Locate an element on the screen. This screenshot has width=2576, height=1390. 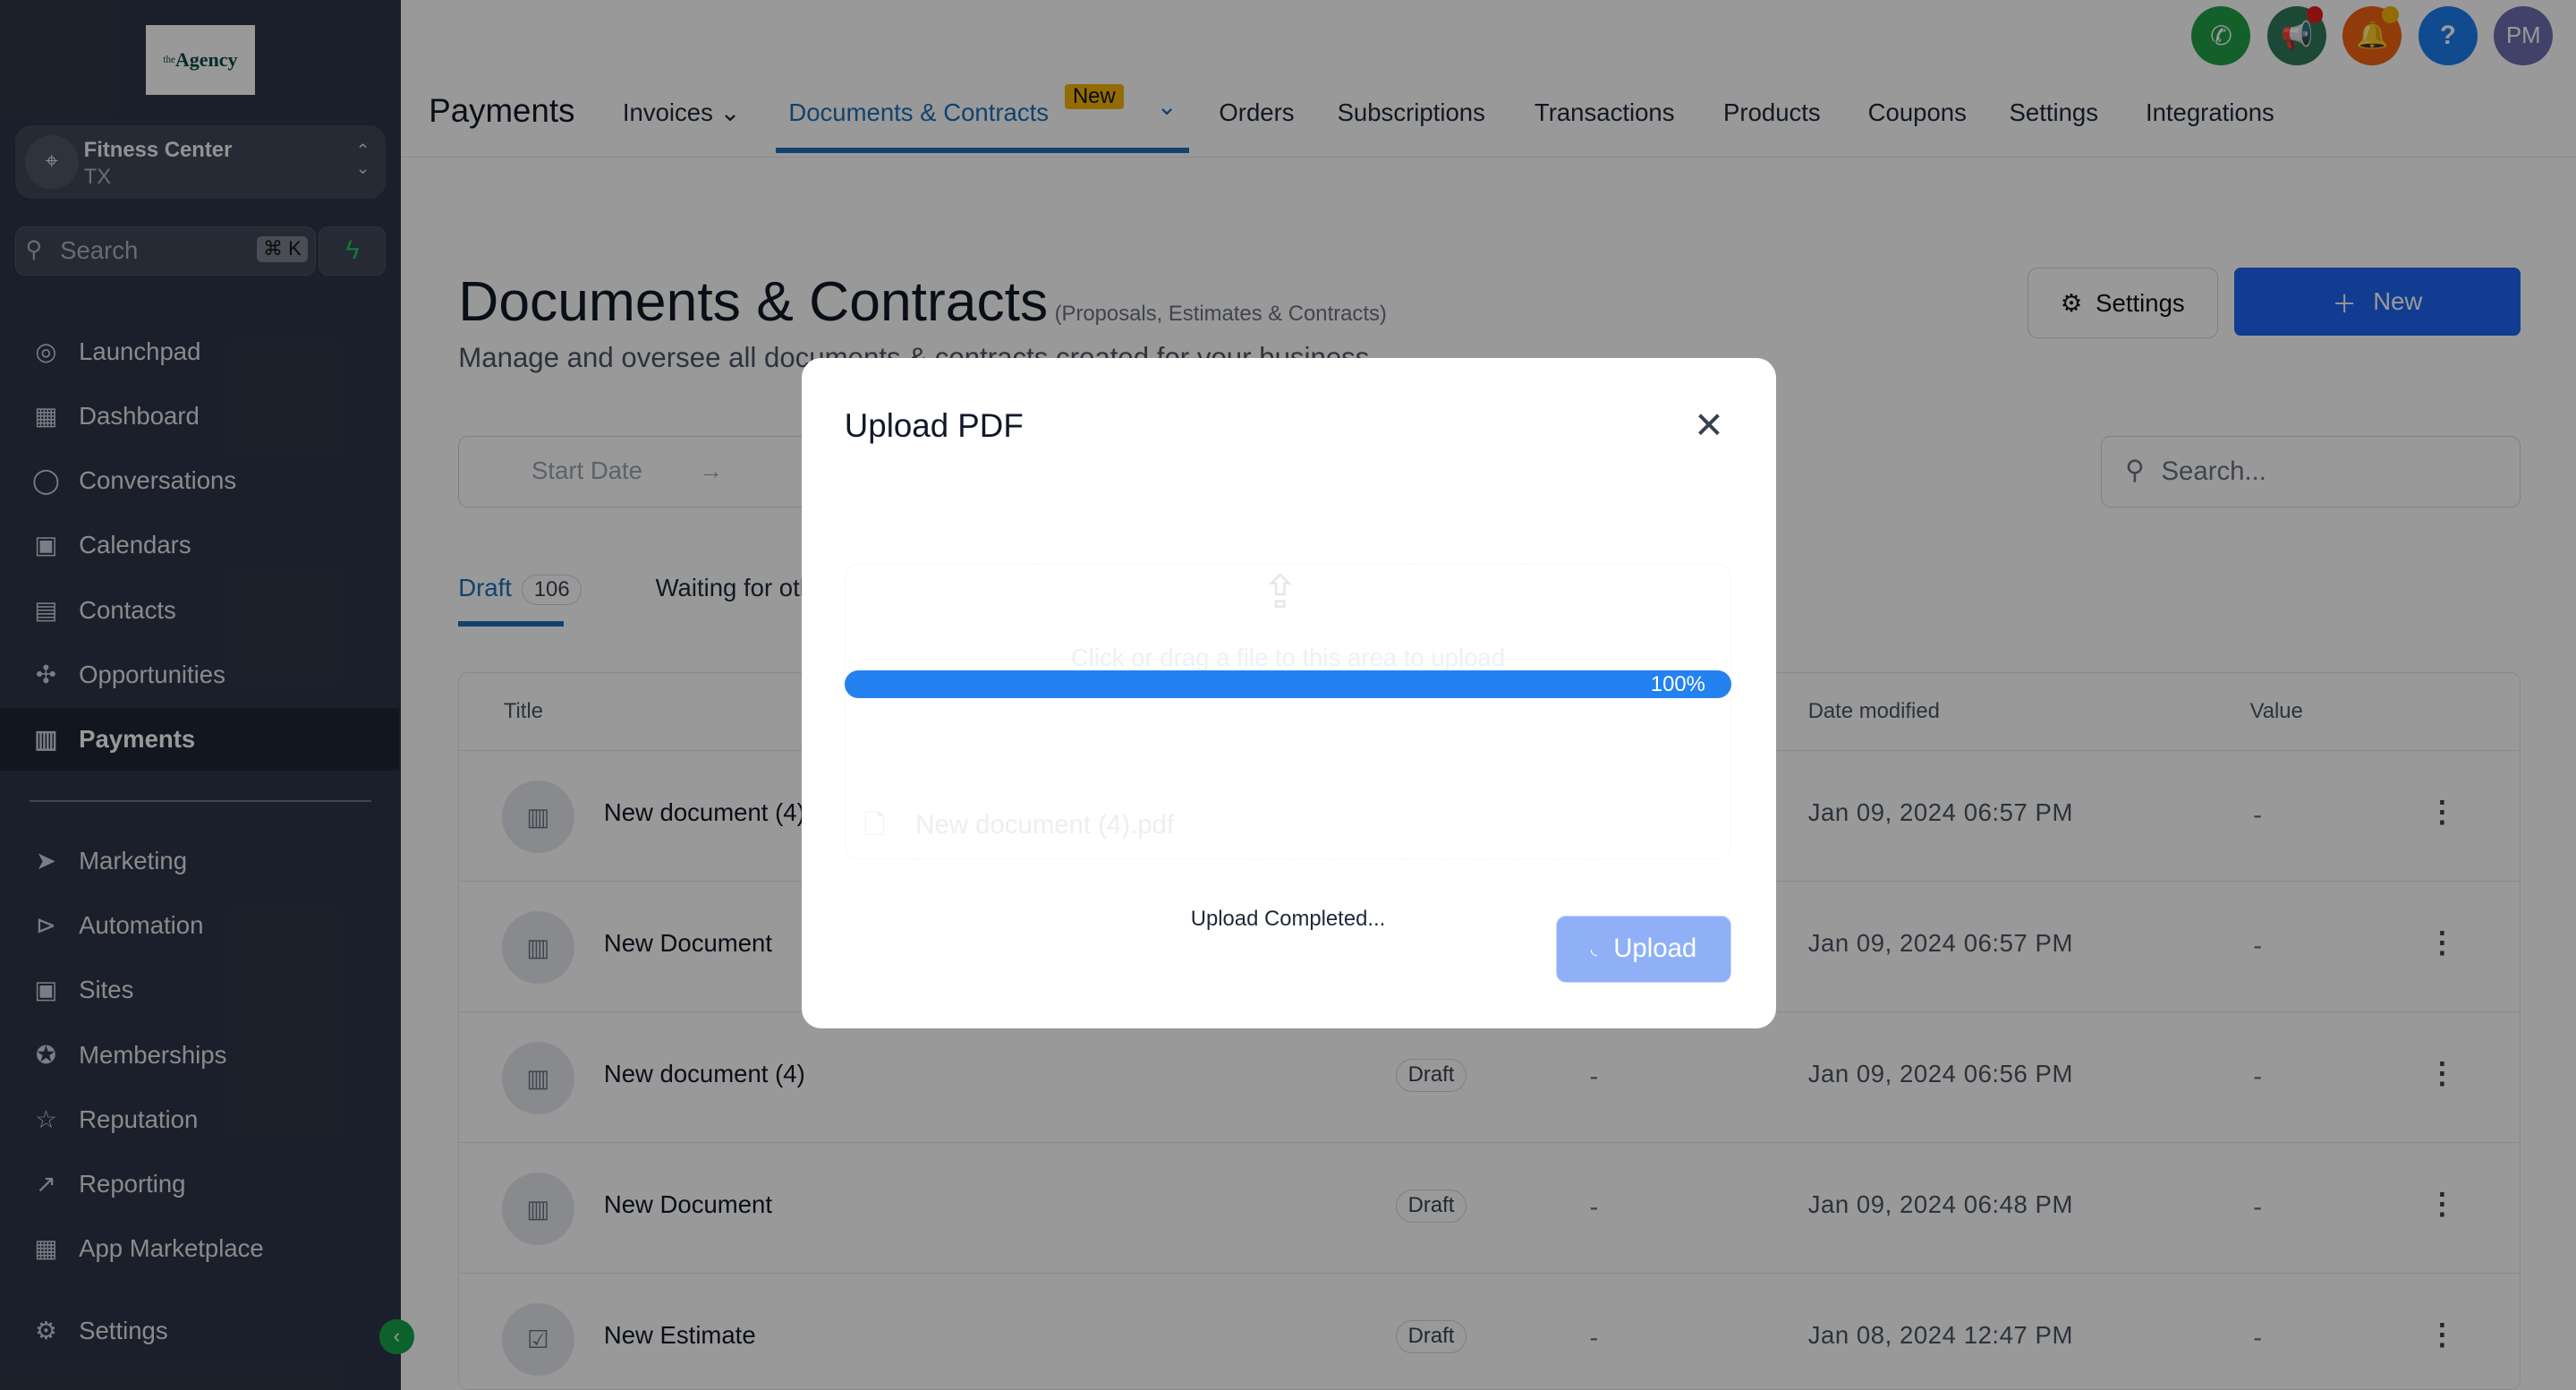
uploaded-file: 🗋 New document (4).pdf is located at coordinates (1019, 828).